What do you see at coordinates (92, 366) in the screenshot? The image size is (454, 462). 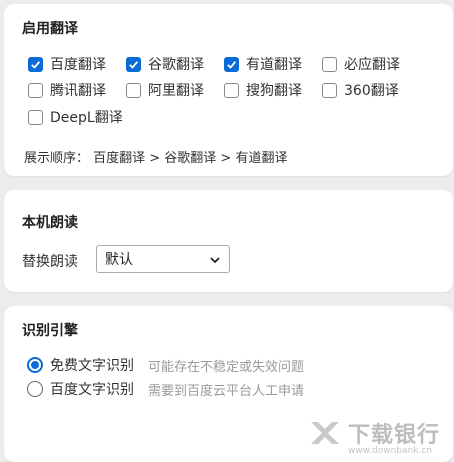 I see `radio-label: 免费文字识别` at bounding box center [92, 366].